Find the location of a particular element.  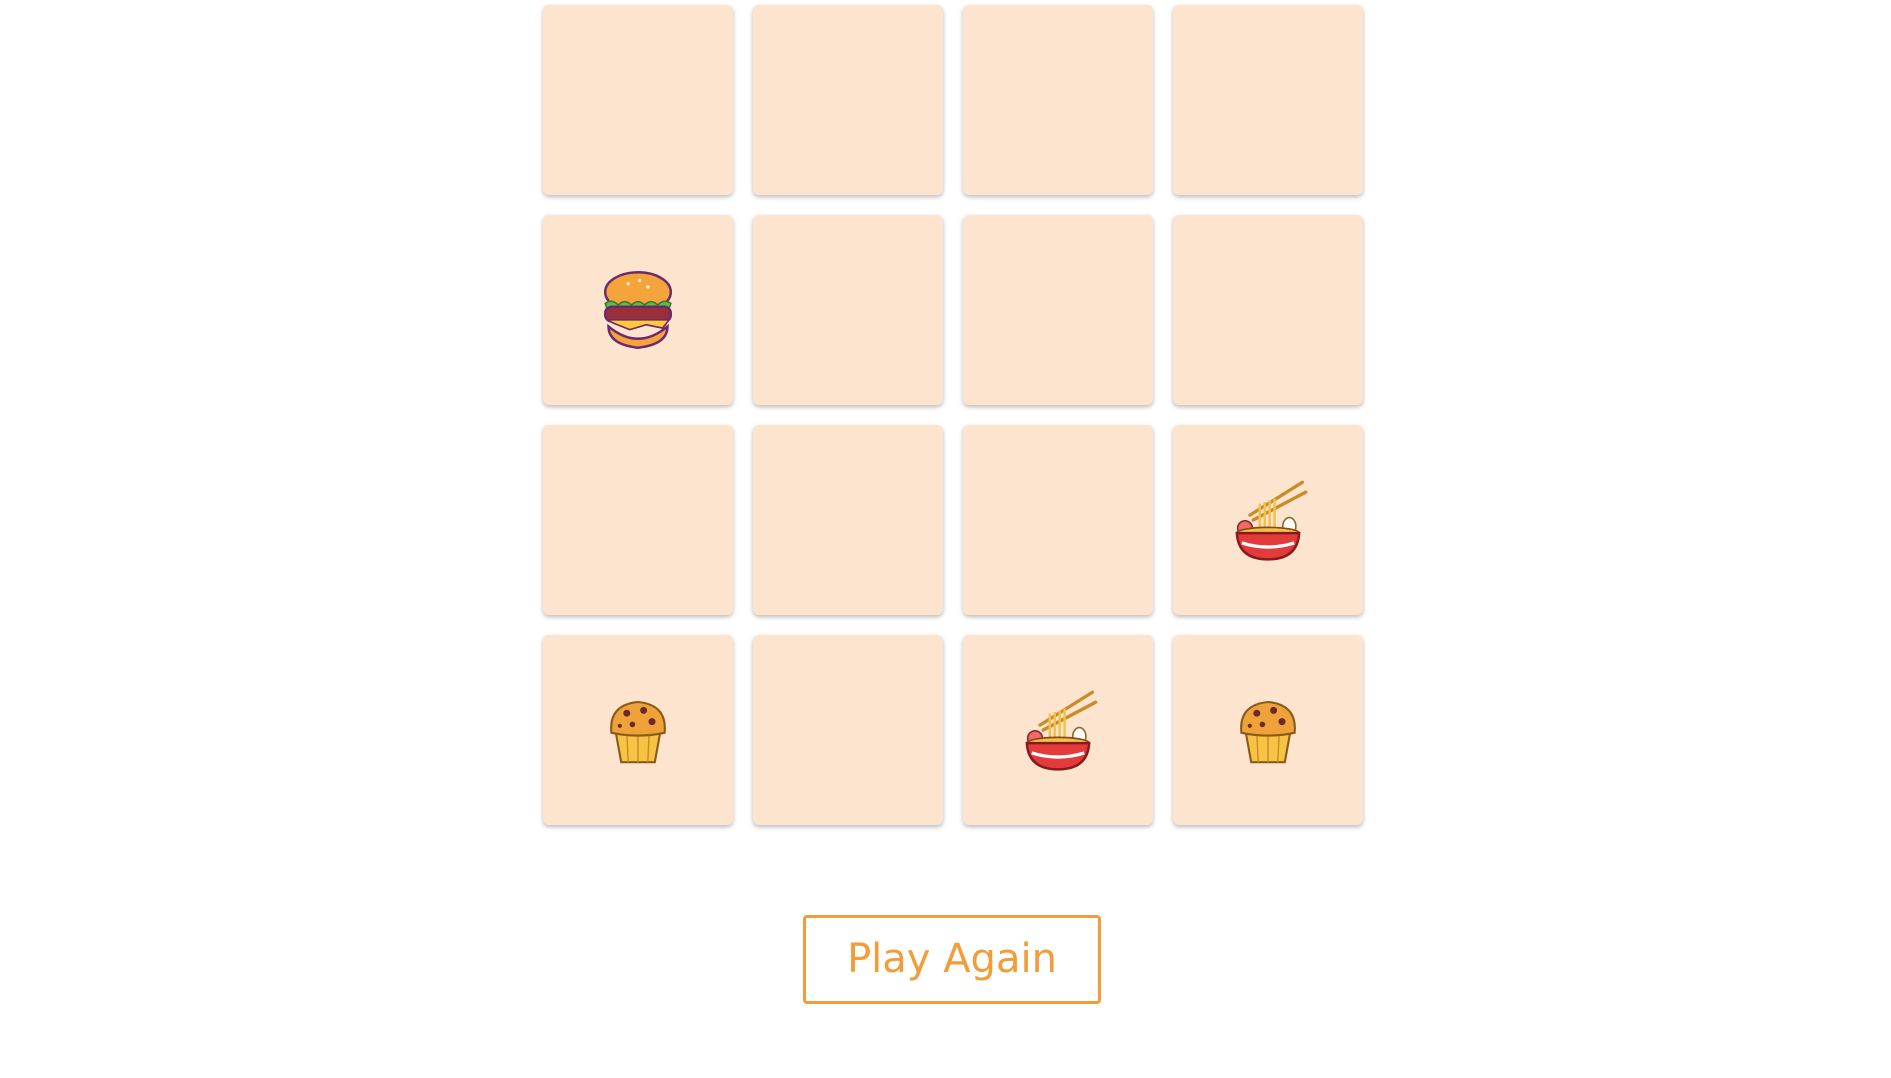

burger-icon is located at coordinates (638, 310).